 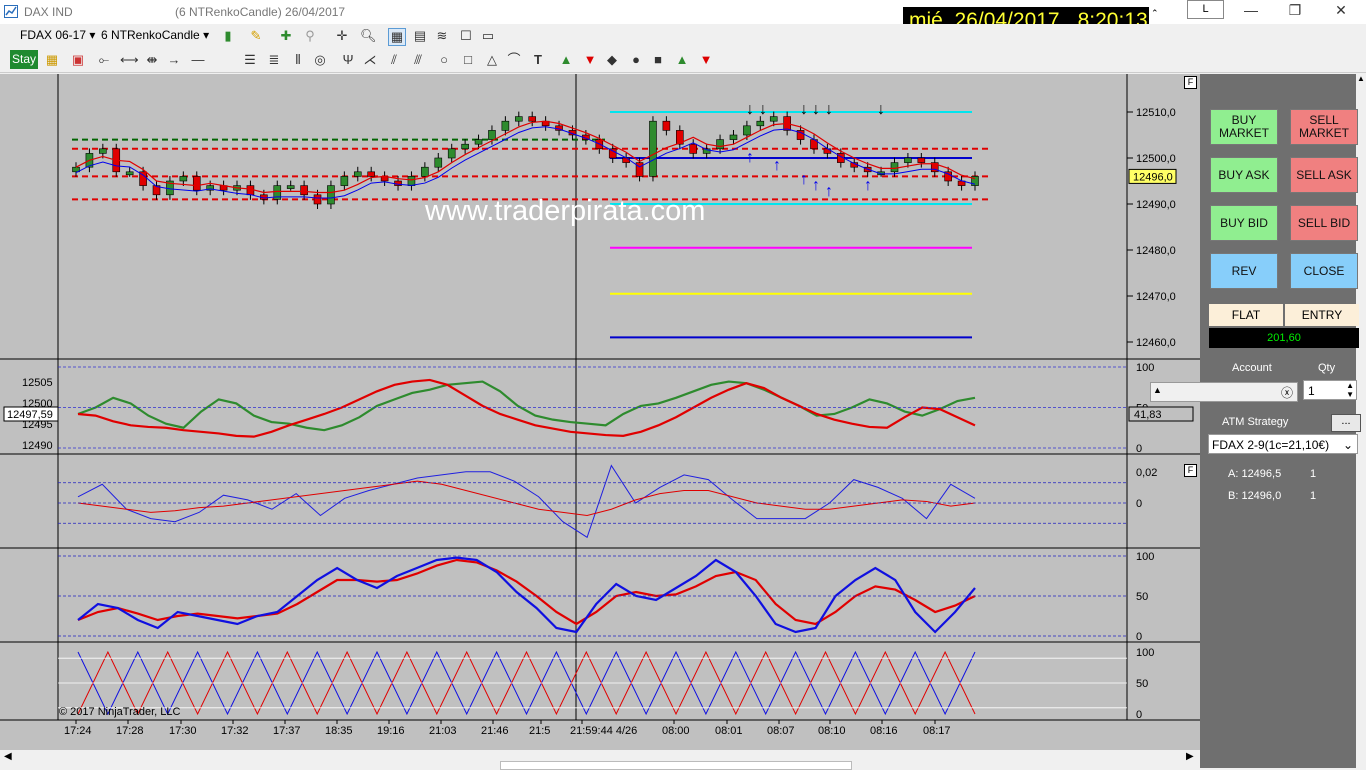 What do you see at coordinates (1224, 392) in the screenshot?
I see `account-select: ▲ ⓧ` at bounding box center [1224, 392].